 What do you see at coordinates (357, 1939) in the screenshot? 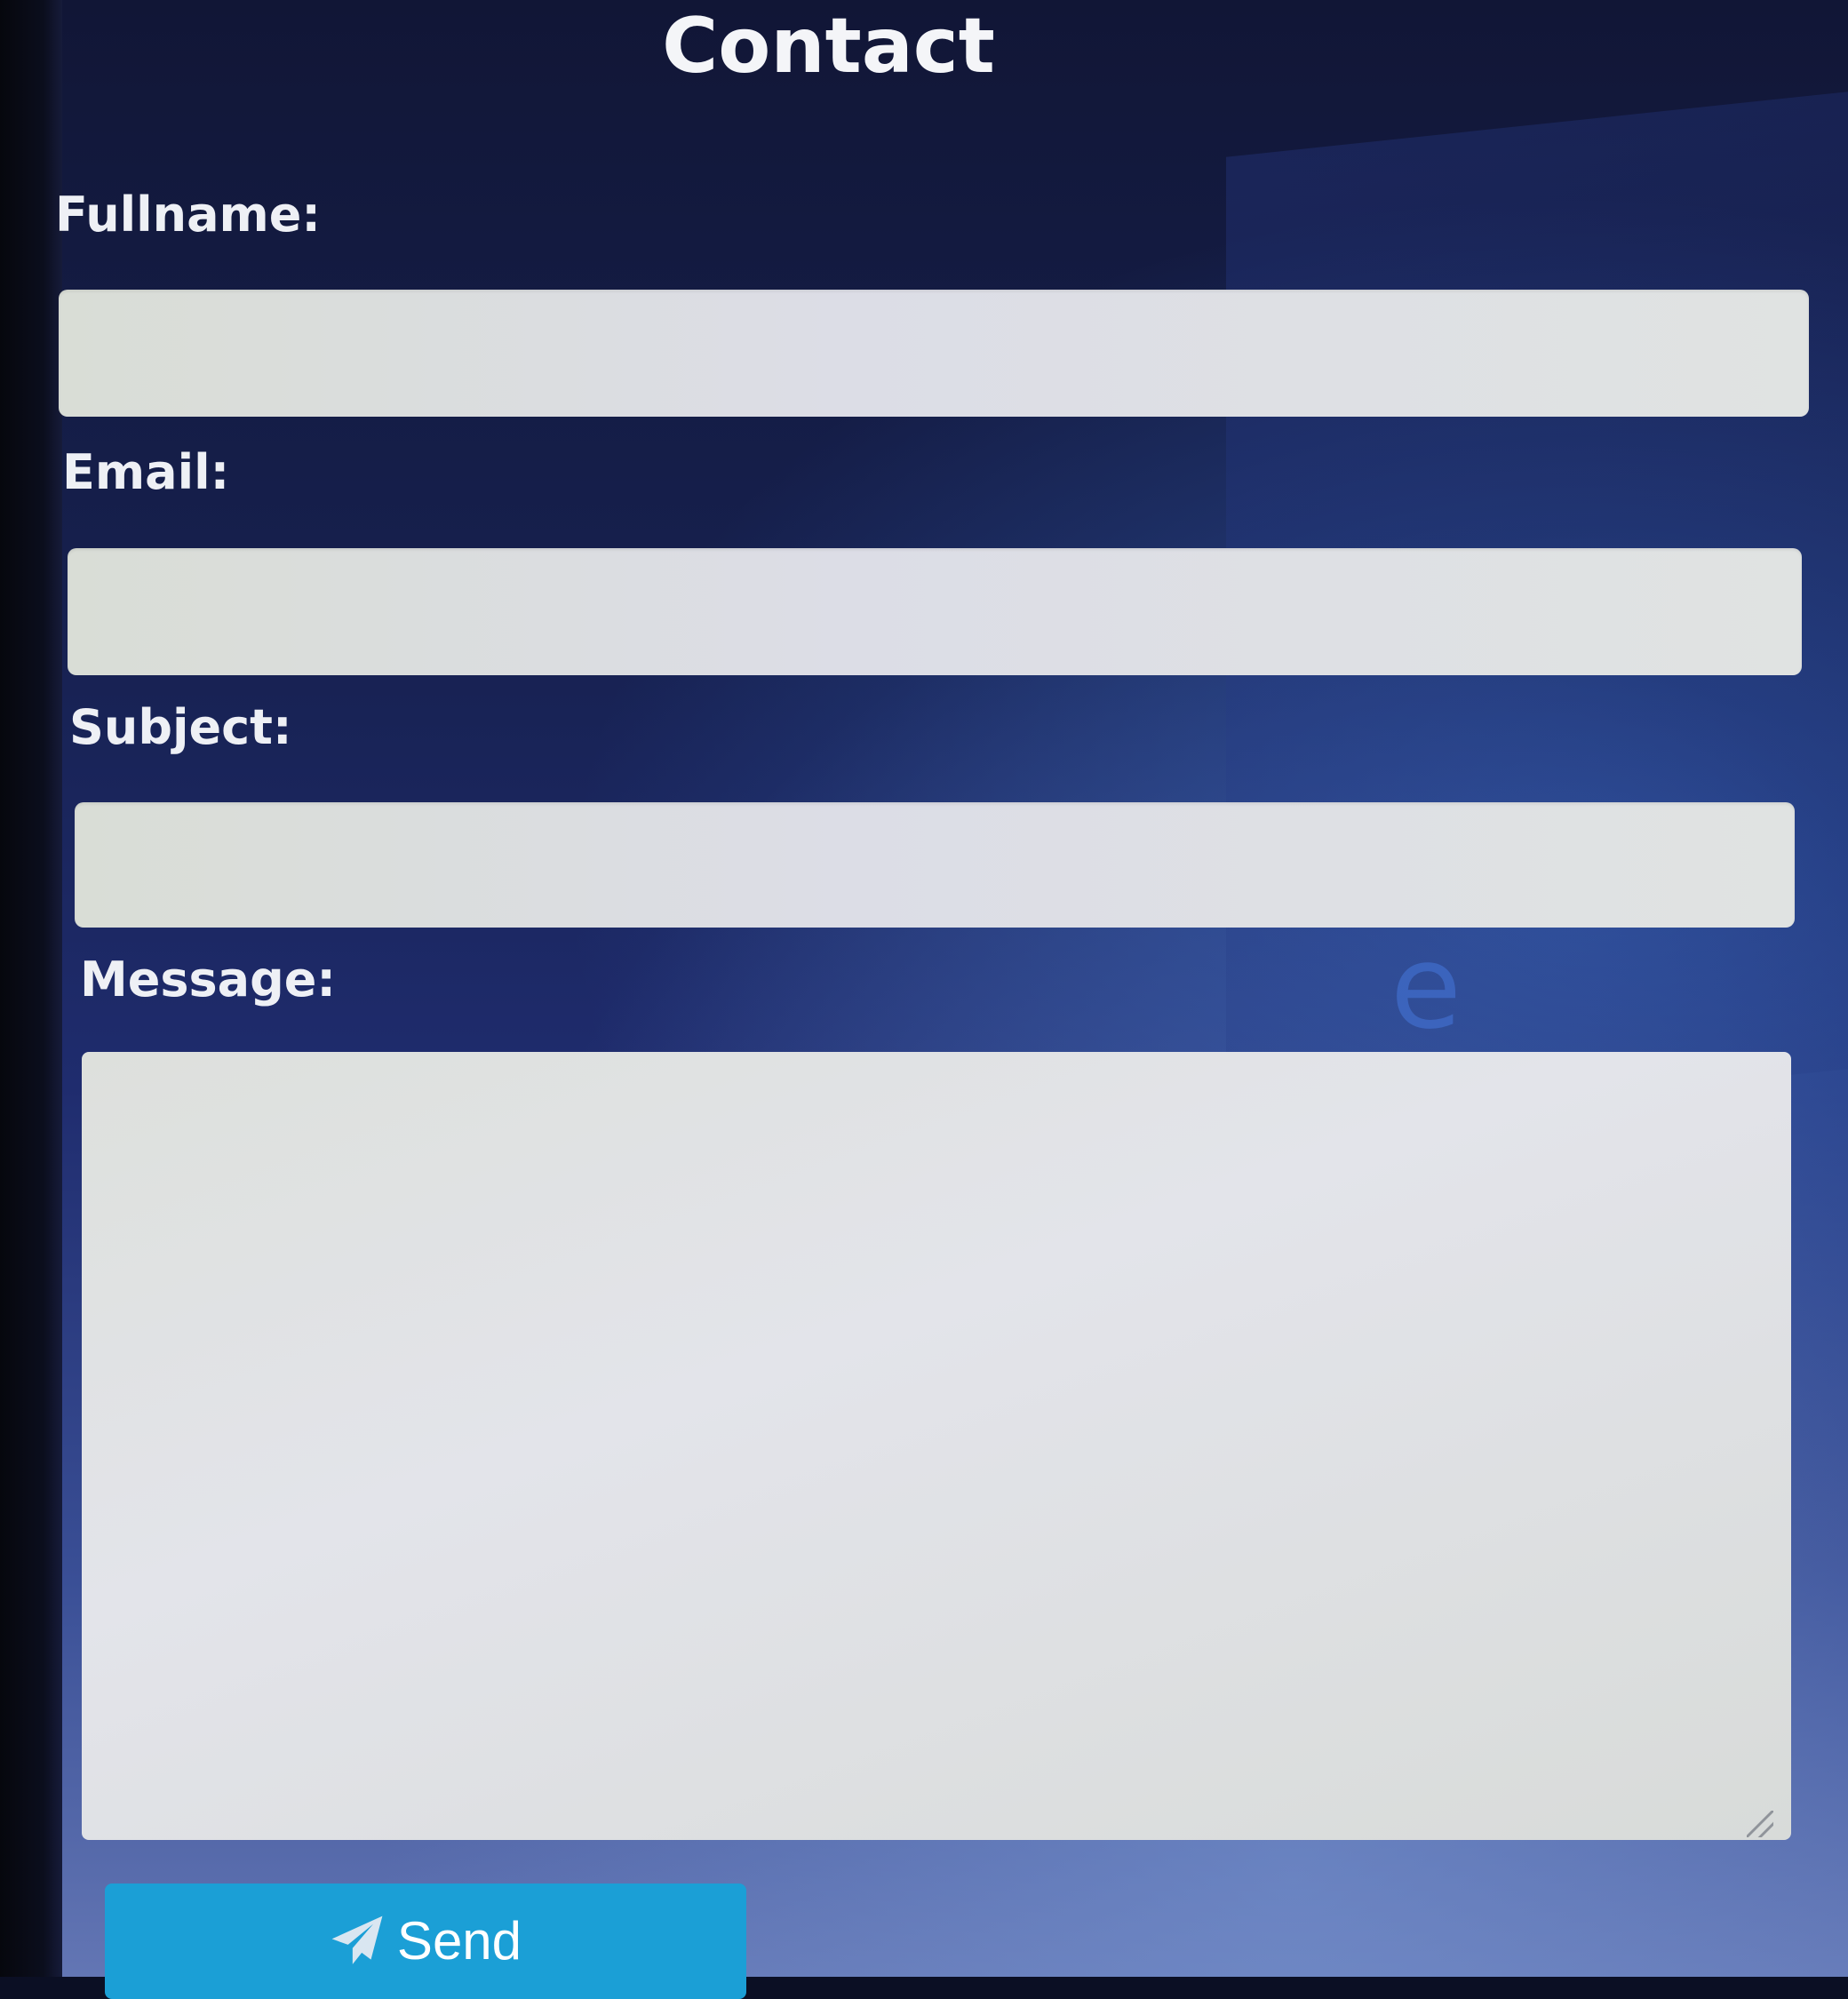
I see `paper-plane-icon` at bounding box center [357, 1939].